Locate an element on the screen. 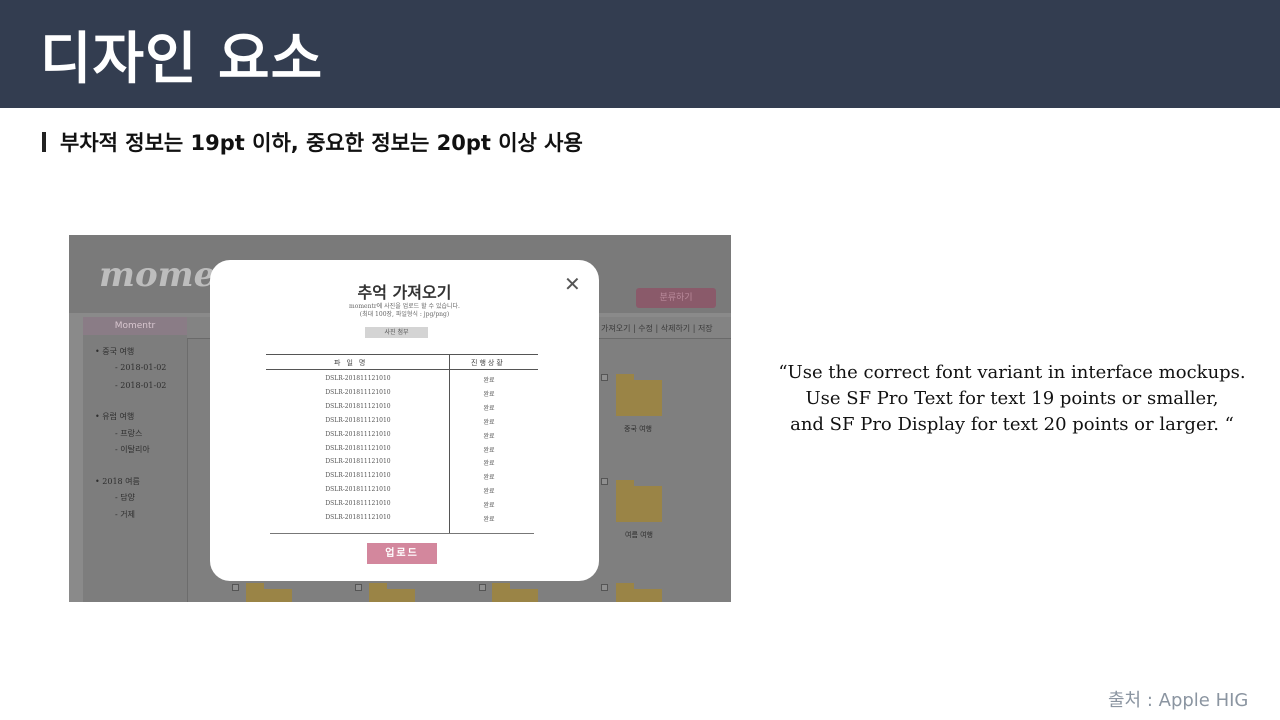  sidebar-item: - 프랑스 is located at coordinates (128, 433).